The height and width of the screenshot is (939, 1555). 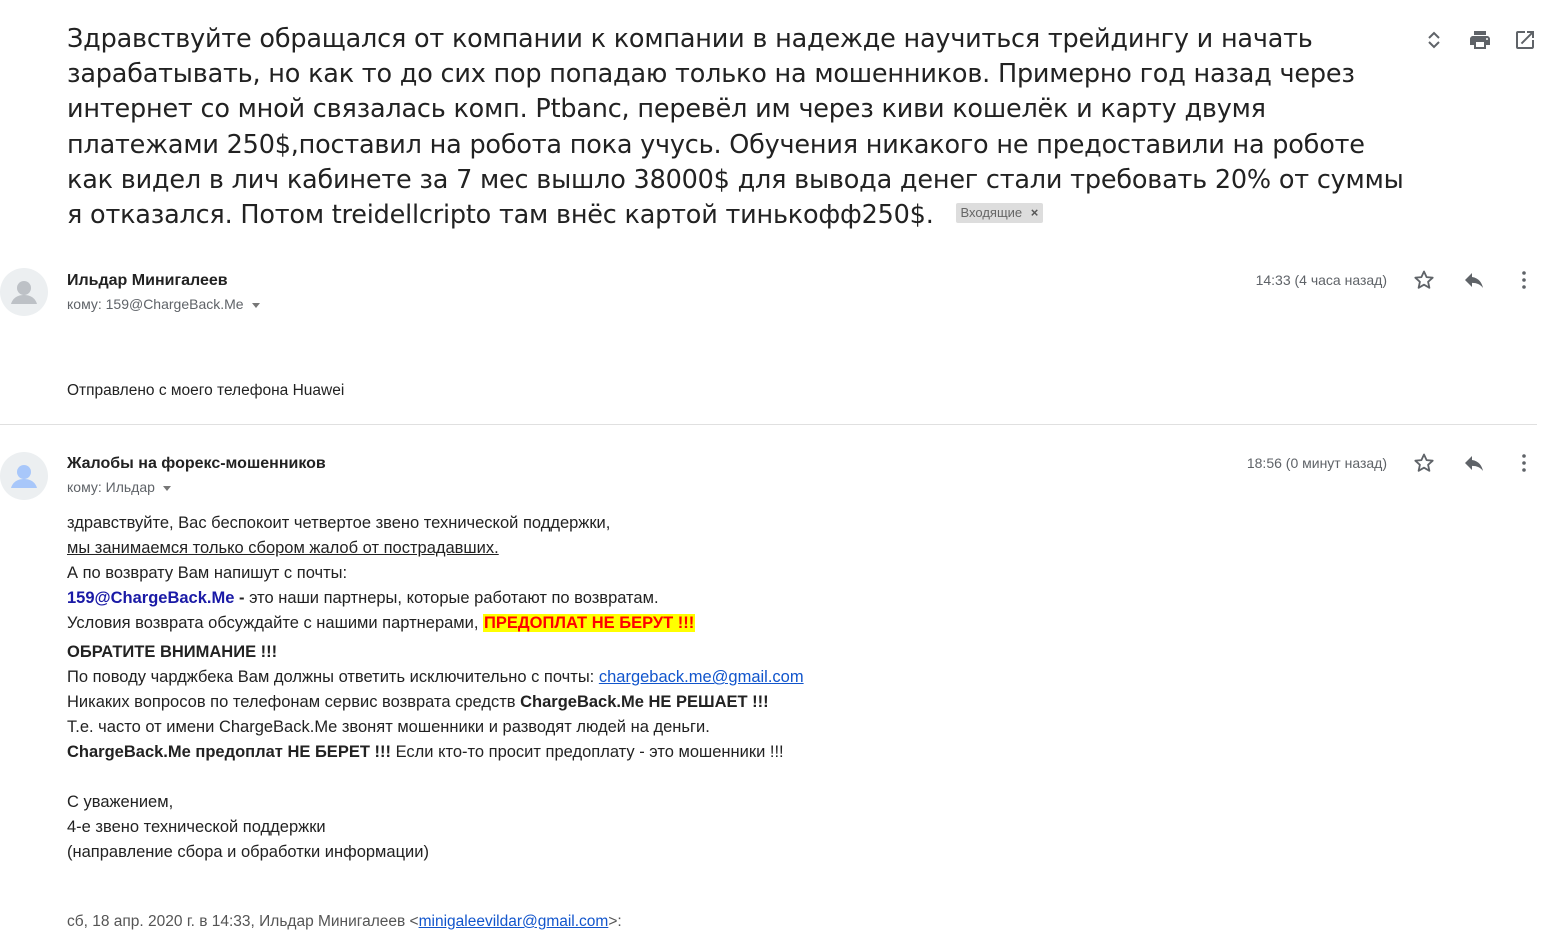 I want to click on recipient-line: кому: Ильдар, so click(x=119, y=487).